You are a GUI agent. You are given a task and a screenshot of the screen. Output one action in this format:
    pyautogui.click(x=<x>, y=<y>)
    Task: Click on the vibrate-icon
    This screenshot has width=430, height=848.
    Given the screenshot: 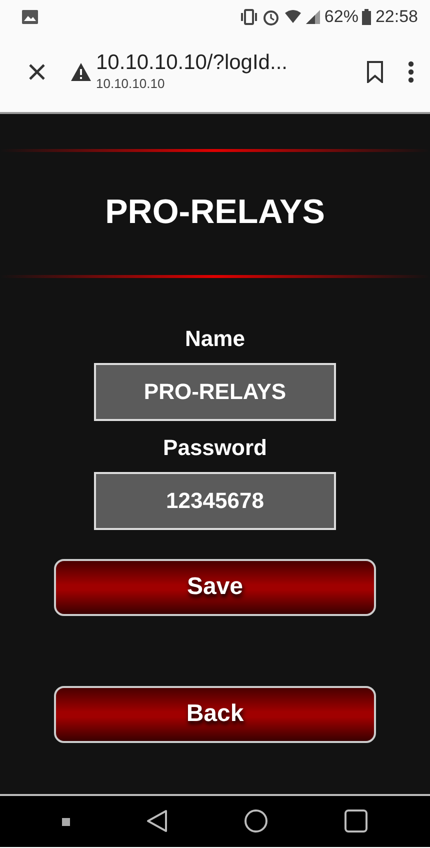 What is the action you would take?
    pyautogui.click(x=249, y=16)
    